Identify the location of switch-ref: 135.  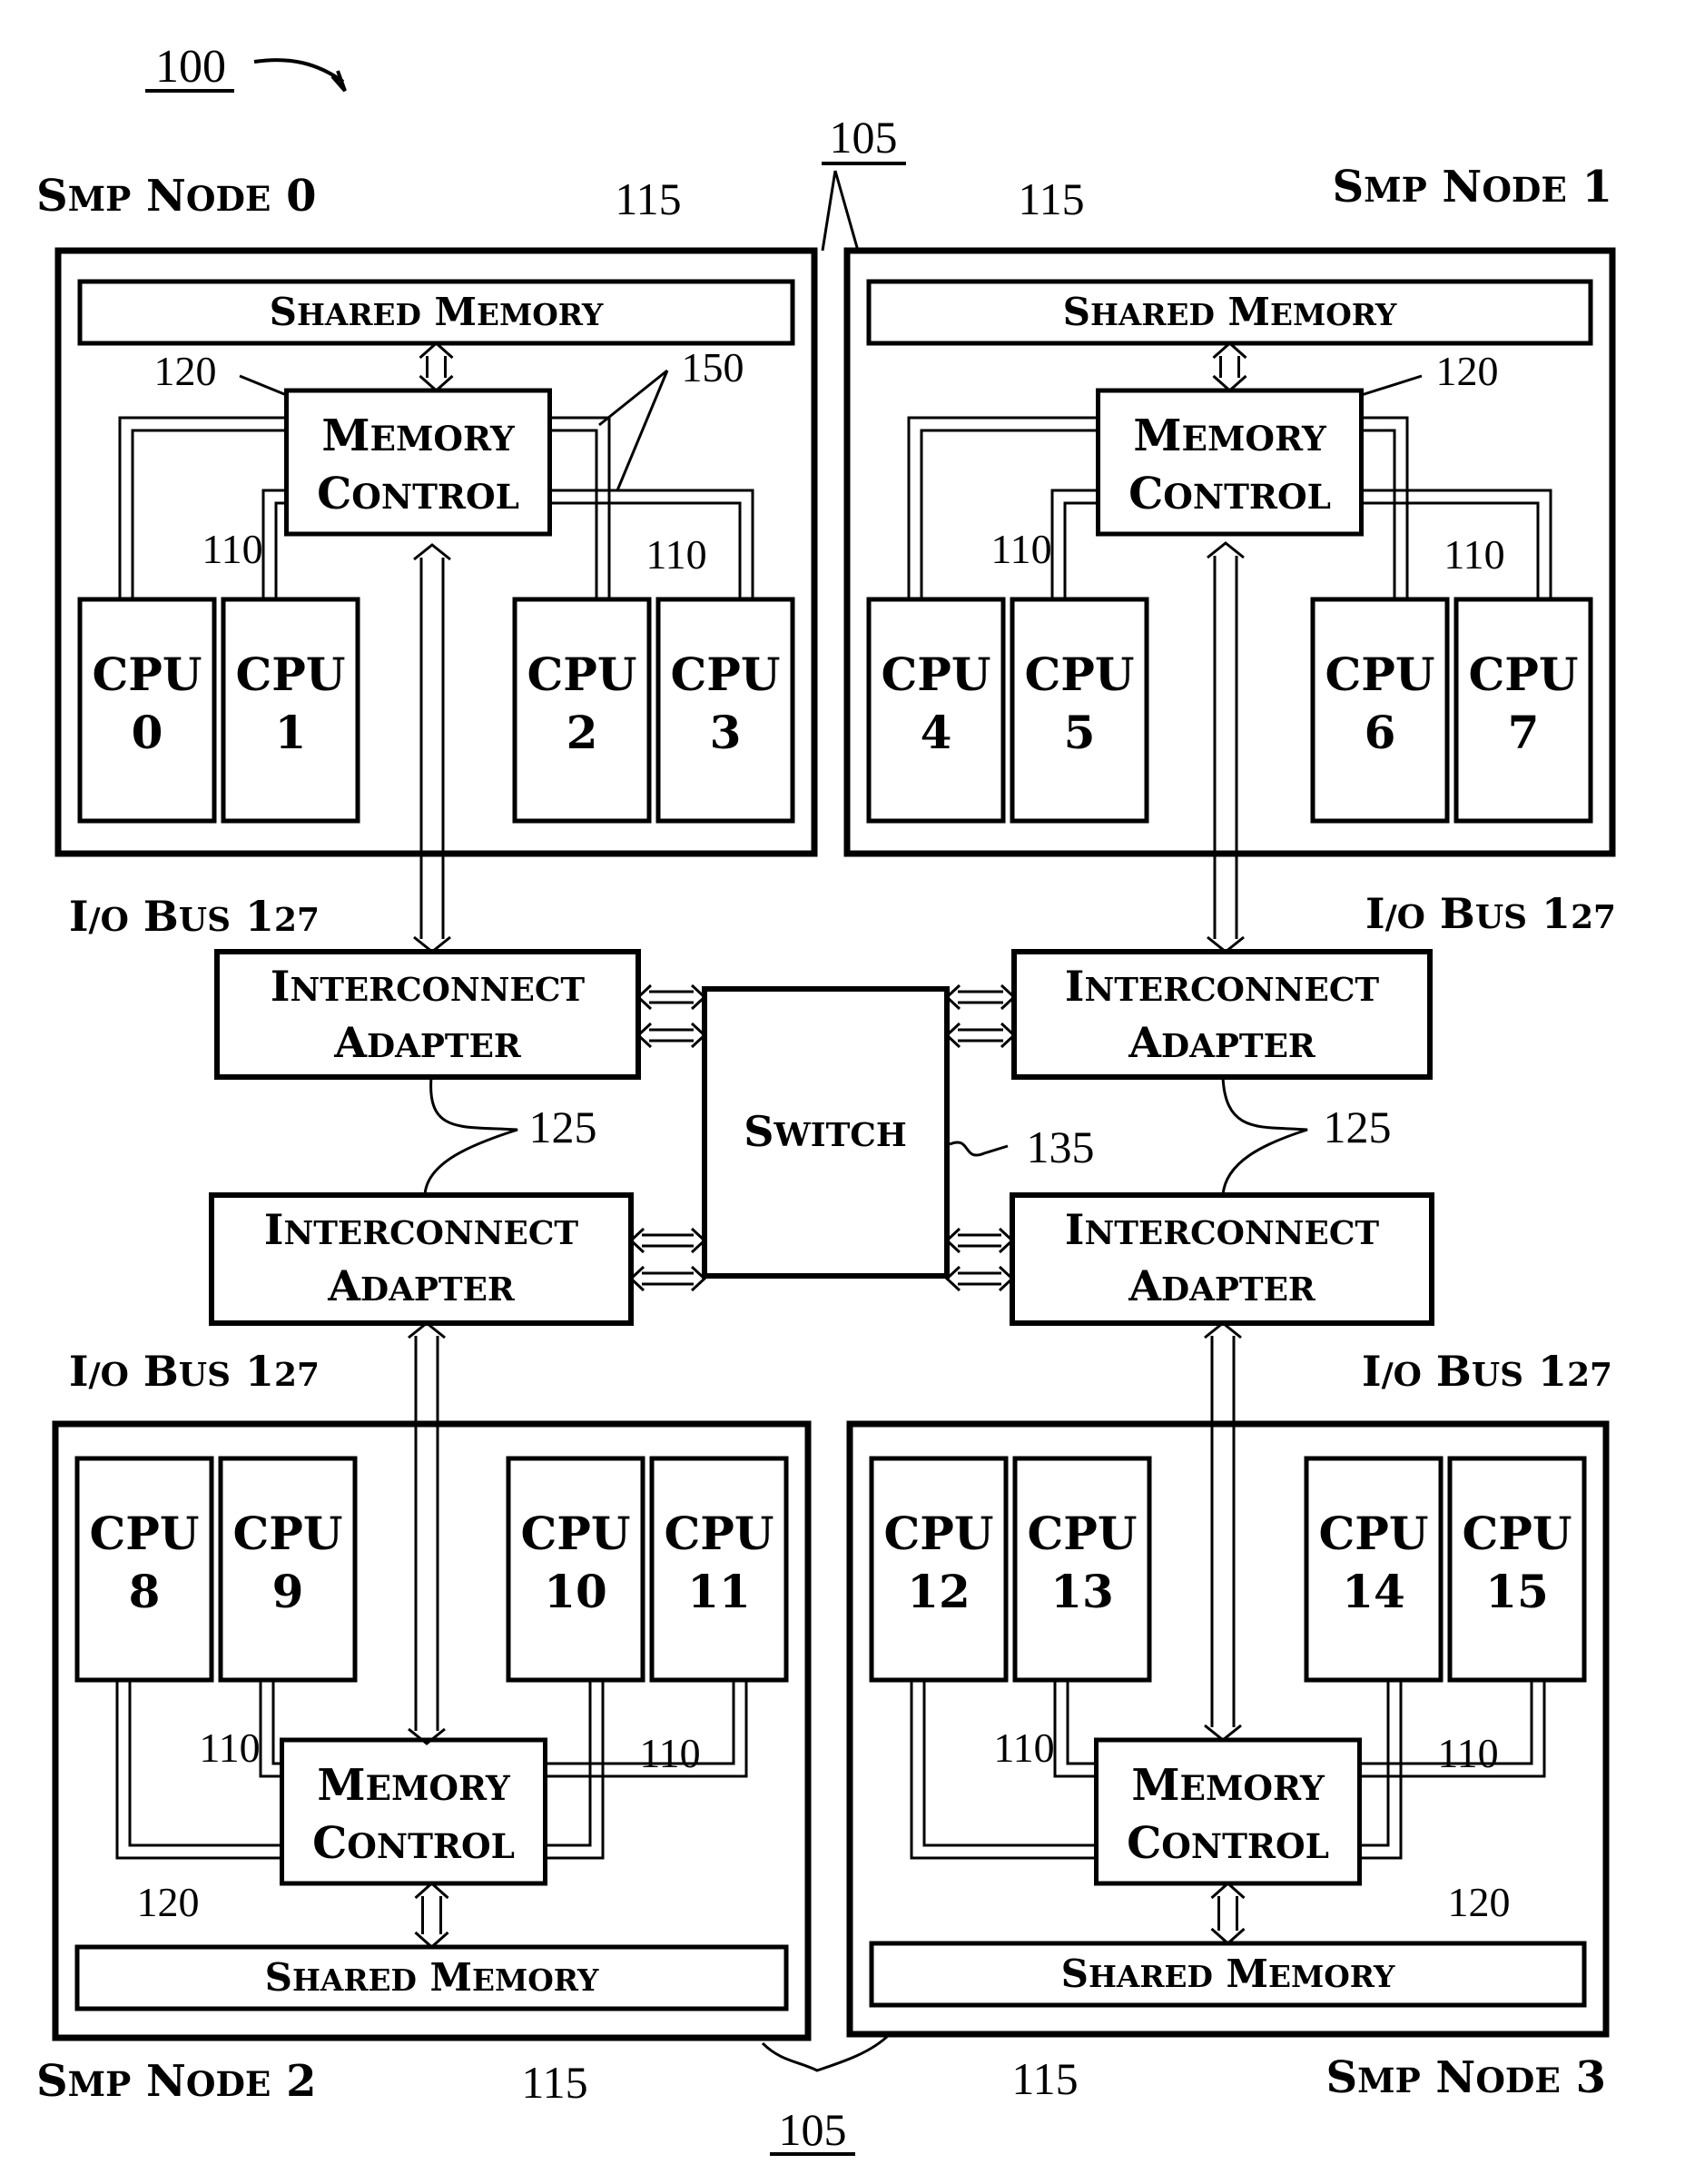
(1061, 1147).